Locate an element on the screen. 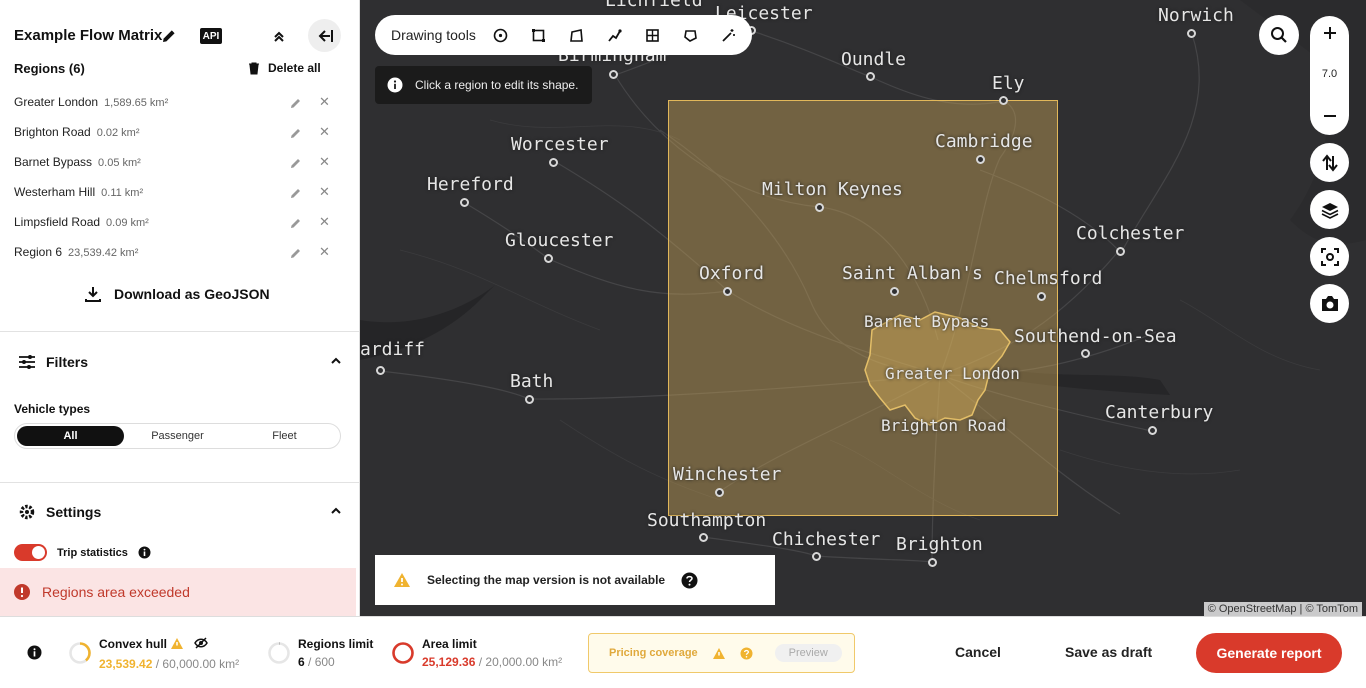 Image resolution: width=1366 pixels, height=688 pixels. region-area: 0.11 km² is located at coordinates (122, 193).